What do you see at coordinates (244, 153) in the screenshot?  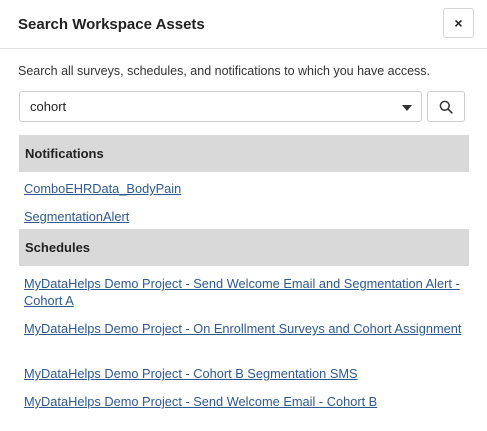 I see `section-header-notifications: Notifications` at bounding box center [244, 153].